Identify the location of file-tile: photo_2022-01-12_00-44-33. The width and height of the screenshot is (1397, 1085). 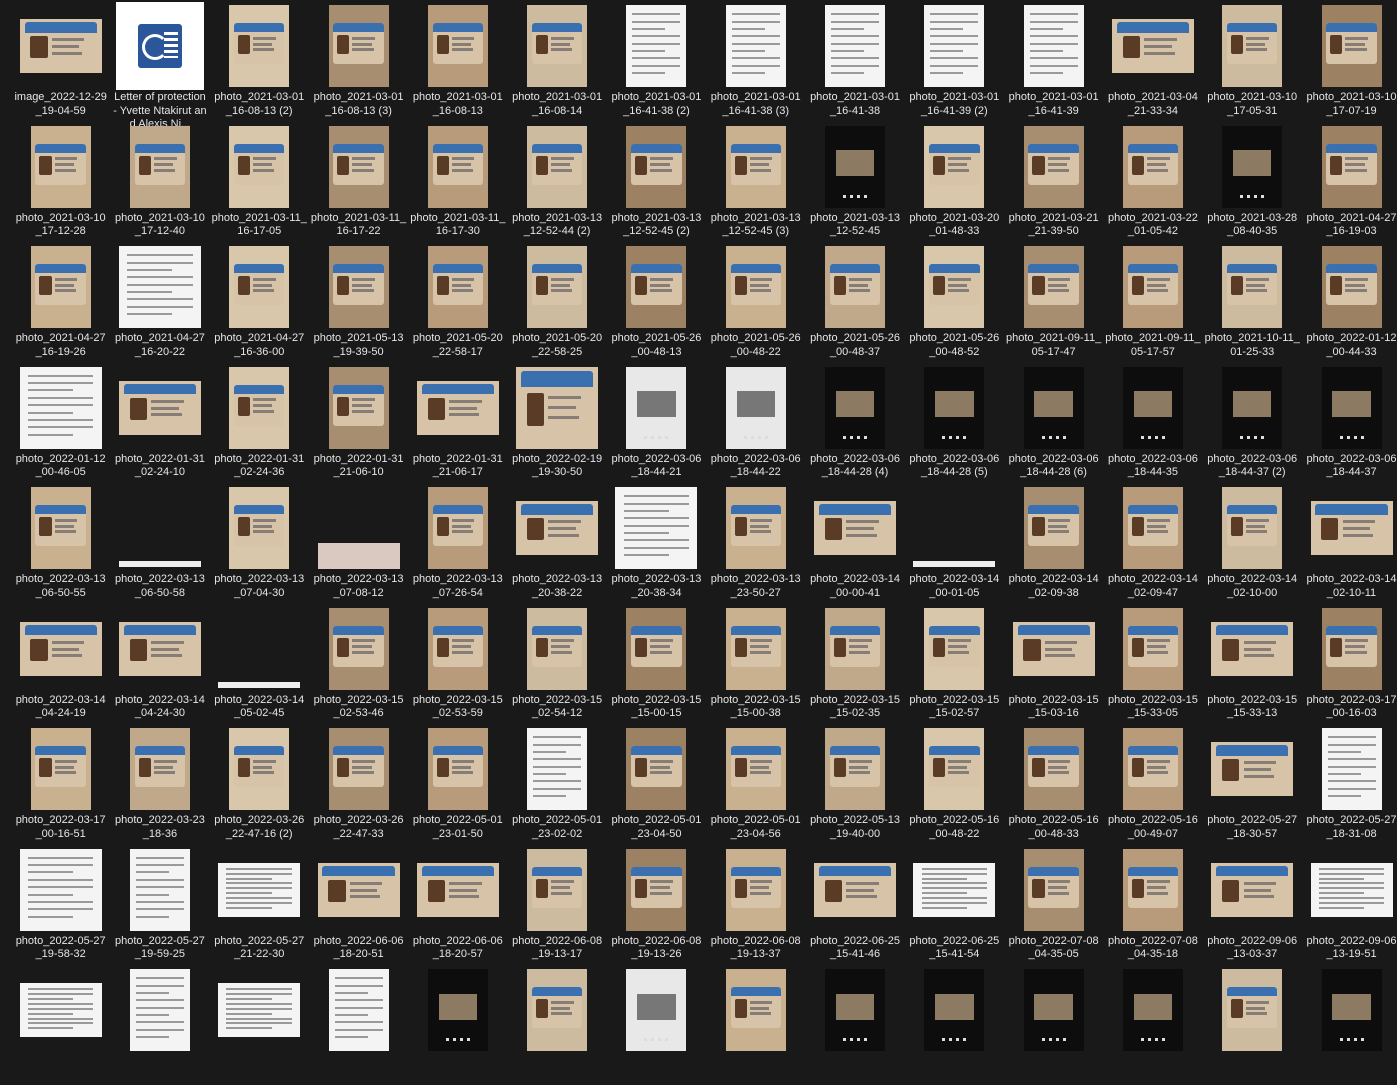
(1349, 301).